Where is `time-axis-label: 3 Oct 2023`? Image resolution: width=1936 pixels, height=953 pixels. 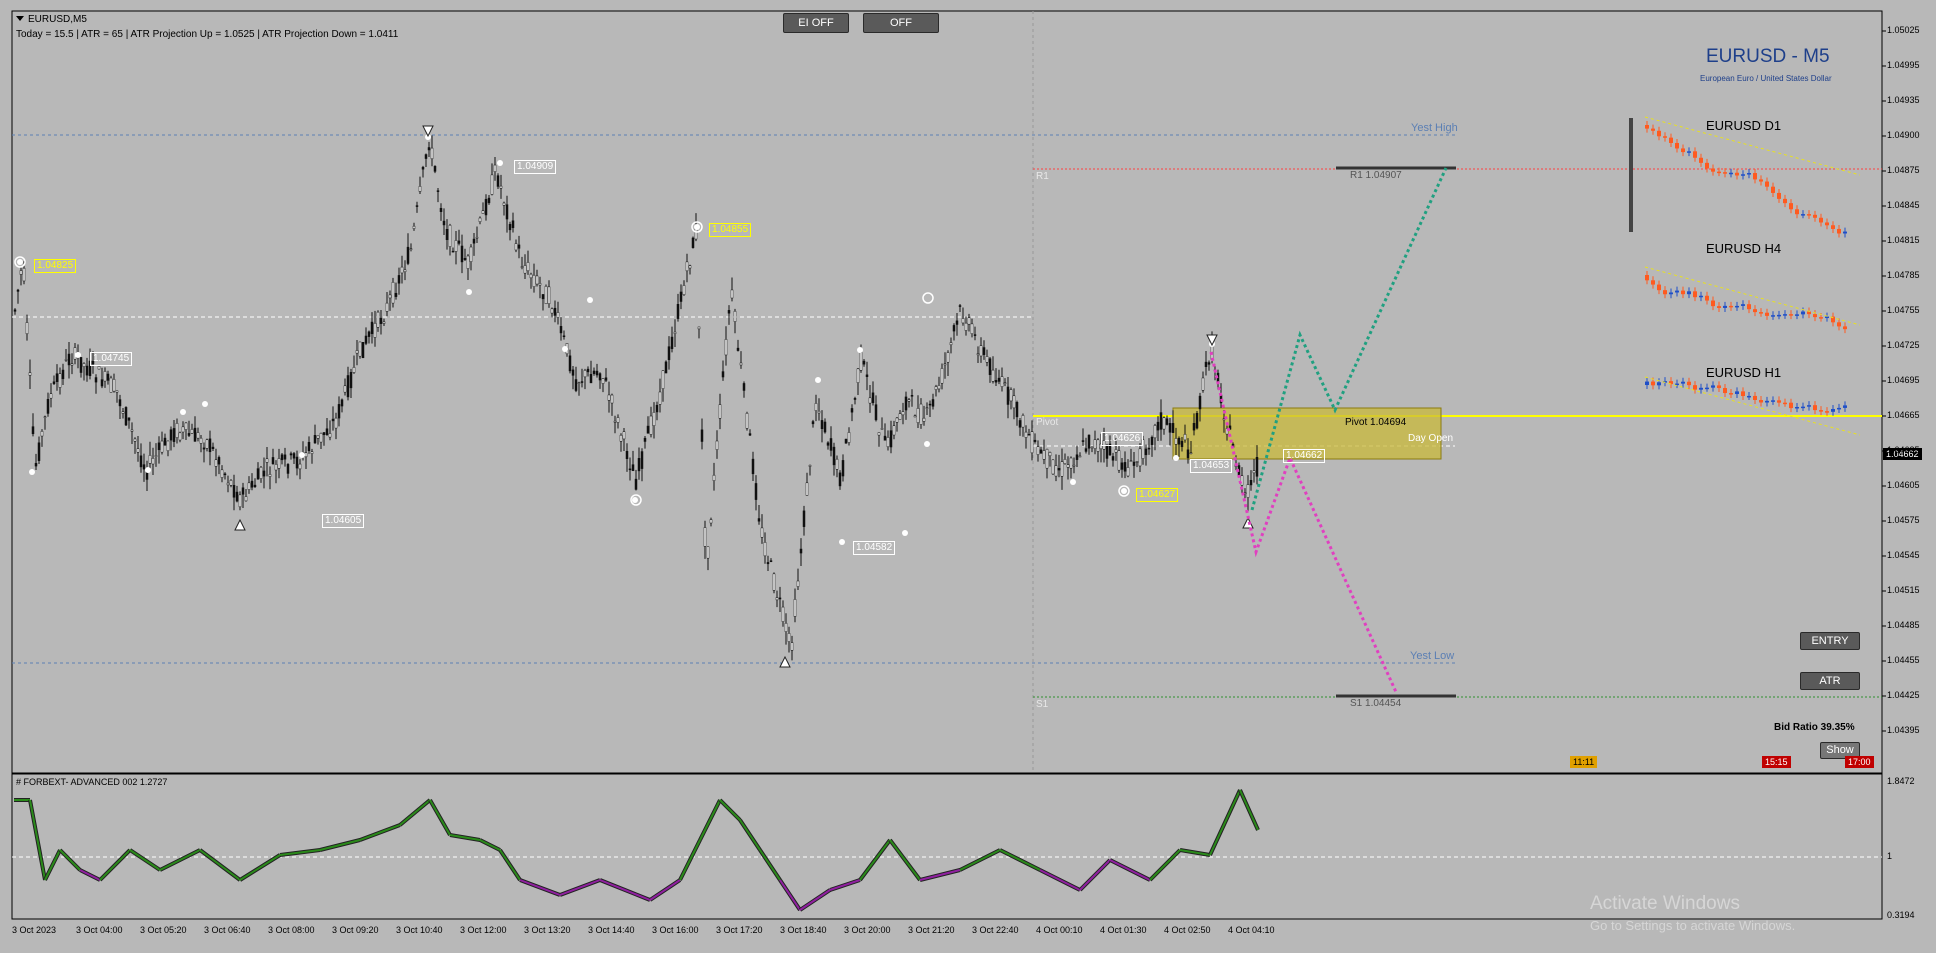
time-axis-label: 3 Oct 2023 is located at coordinates (34, 930).